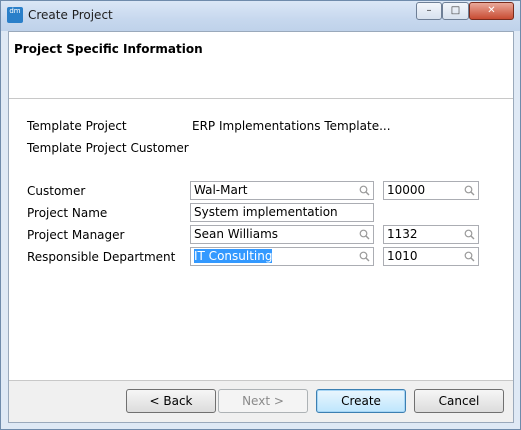 The height and width of the screenshot is (430, 521). I want to click on create-button: Create, so click(361, 401).